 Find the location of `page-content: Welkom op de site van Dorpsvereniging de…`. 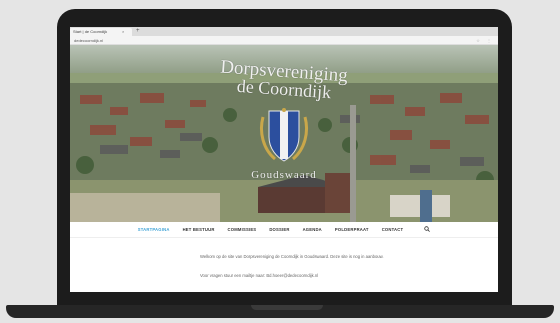

page-content: Welkom op de site van Dorpsvereniging de… is located at coordinates (284, 265).